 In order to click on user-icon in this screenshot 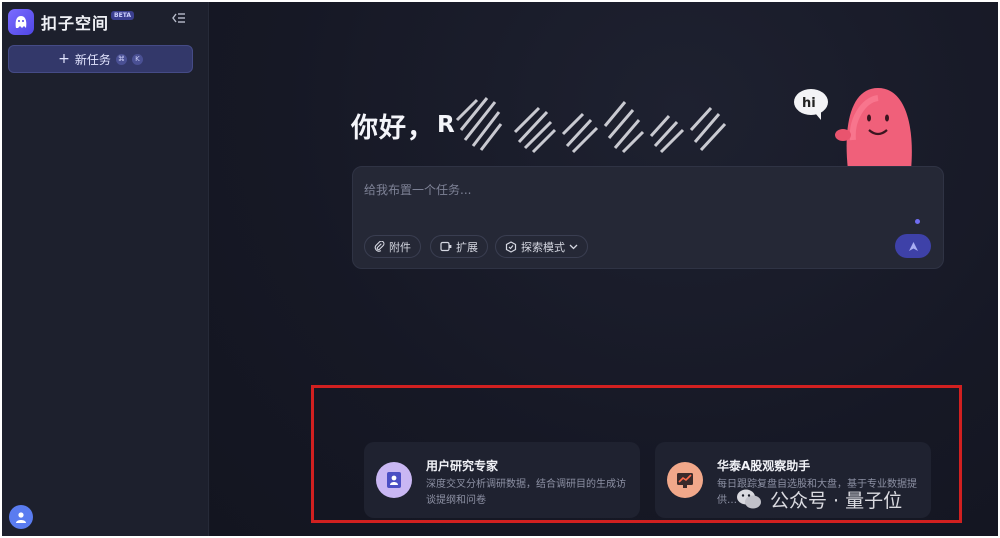, I will do `click(21, 517)`.